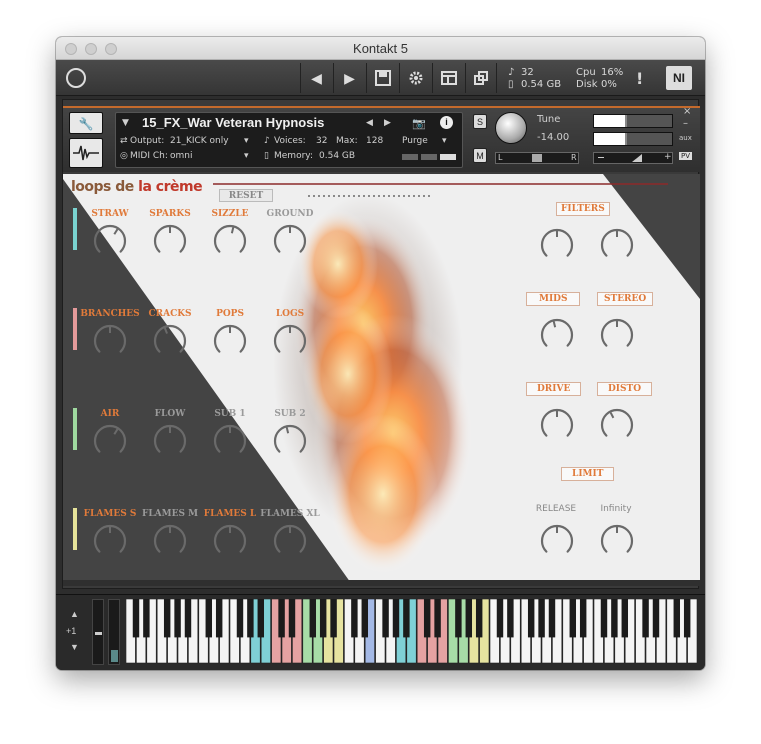  What do you see at coordinates (110, 441) in the screenshot?
I see `air-knob` at bounding box center [110, 441].